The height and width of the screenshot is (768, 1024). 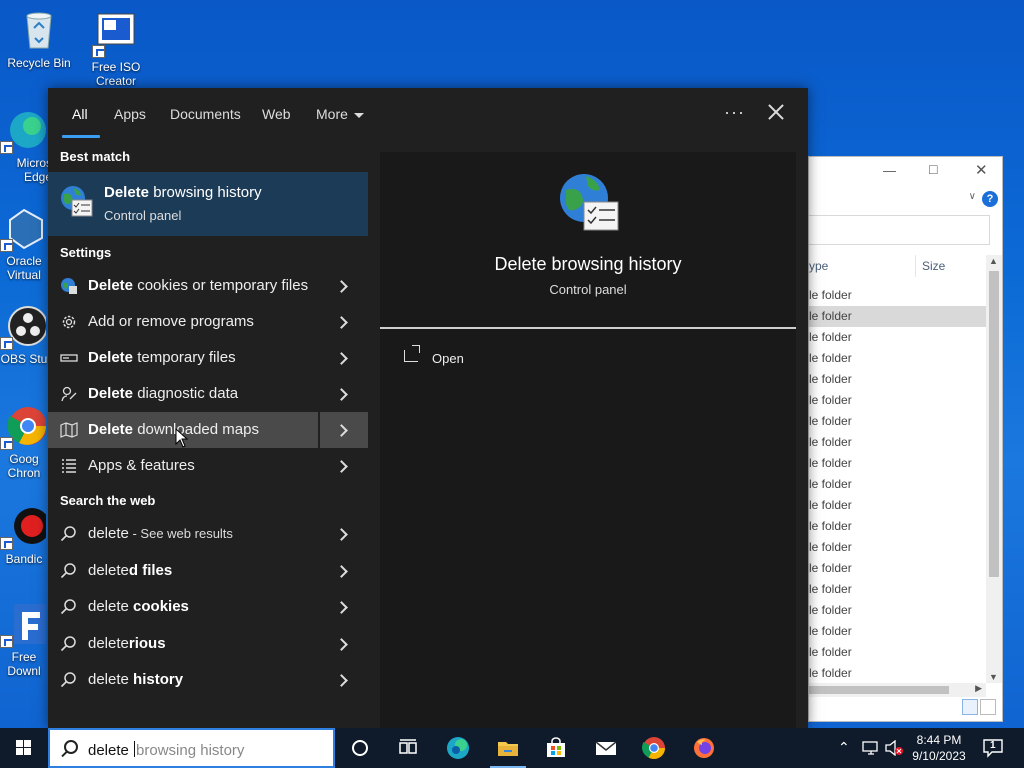 I want to click on minimize-icon: —, so click(x=889, y=170).